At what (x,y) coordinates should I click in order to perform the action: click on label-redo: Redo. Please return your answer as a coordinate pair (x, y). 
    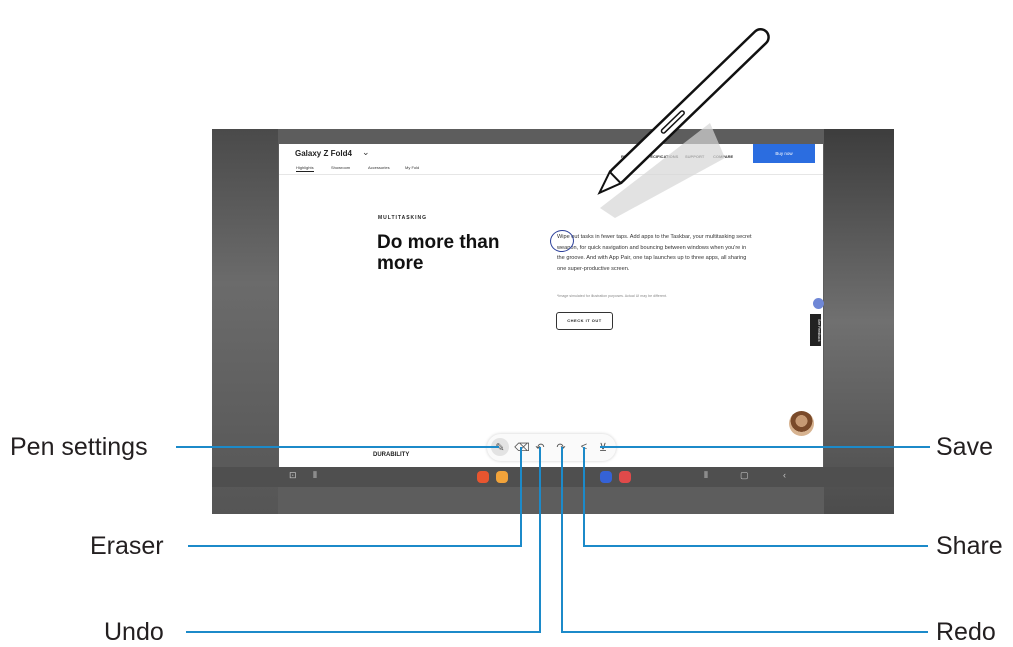
    Looking at the image, I should click on (966, 632).